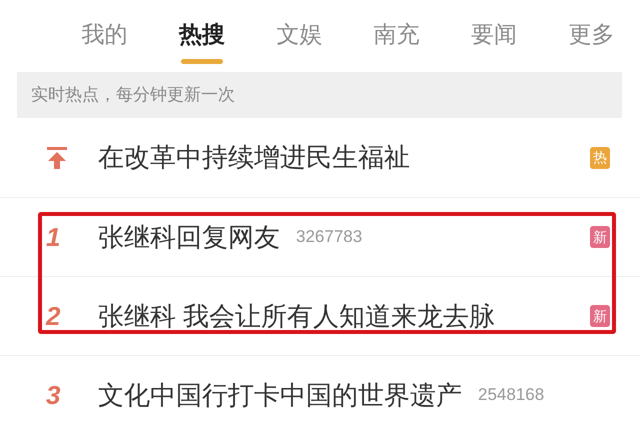  I want to click on topic-title: 文化中国行打卡中国的世界遗产, so click(280, 395).